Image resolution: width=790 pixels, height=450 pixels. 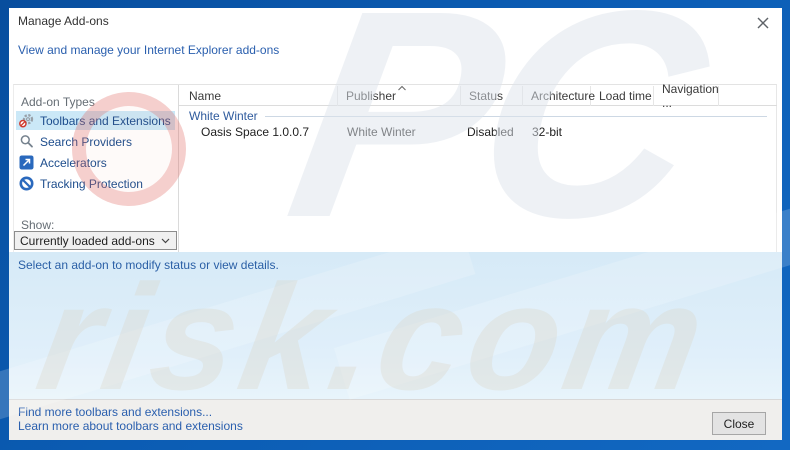 I want to click on cell-load-time, so click(x=622, y=131).